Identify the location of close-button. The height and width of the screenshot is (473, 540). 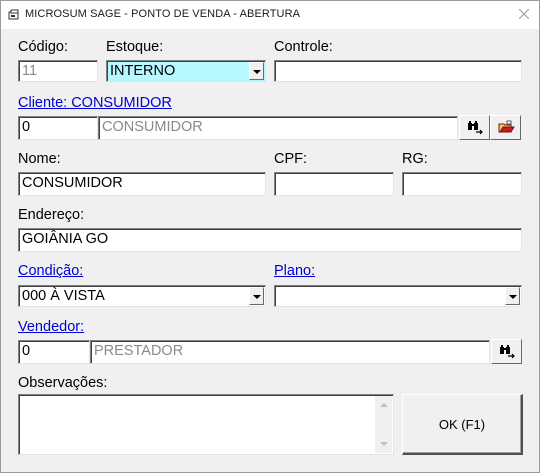
(524, 15).